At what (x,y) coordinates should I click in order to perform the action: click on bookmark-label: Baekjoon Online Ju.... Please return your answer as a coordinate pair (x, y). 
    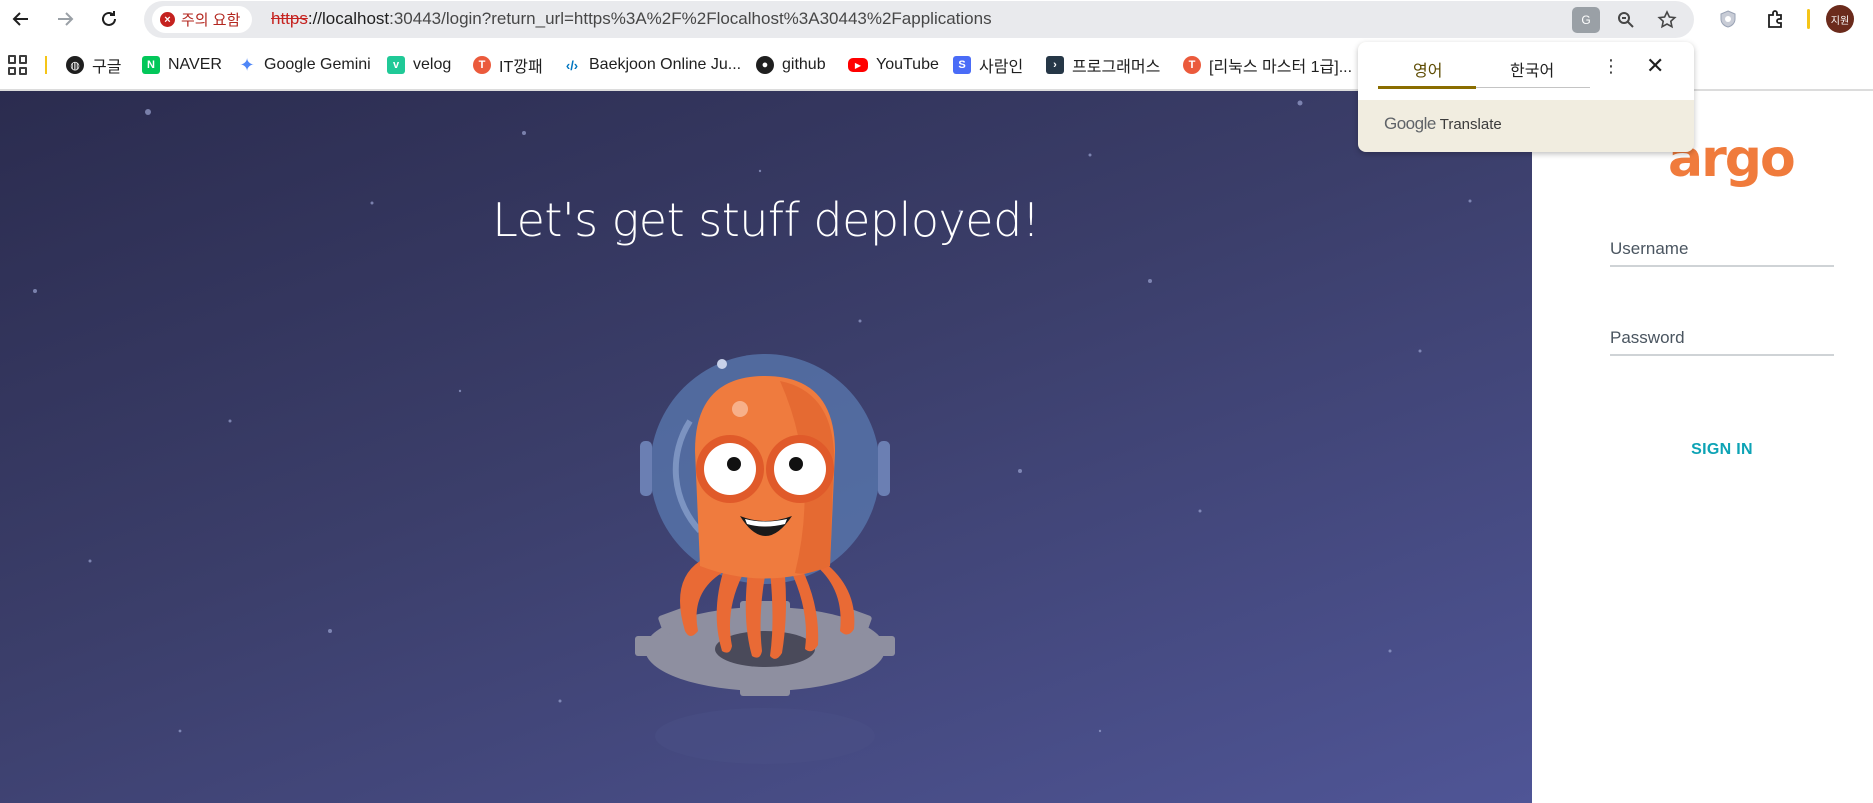
    Looking at the image, I should click on (665, 64).